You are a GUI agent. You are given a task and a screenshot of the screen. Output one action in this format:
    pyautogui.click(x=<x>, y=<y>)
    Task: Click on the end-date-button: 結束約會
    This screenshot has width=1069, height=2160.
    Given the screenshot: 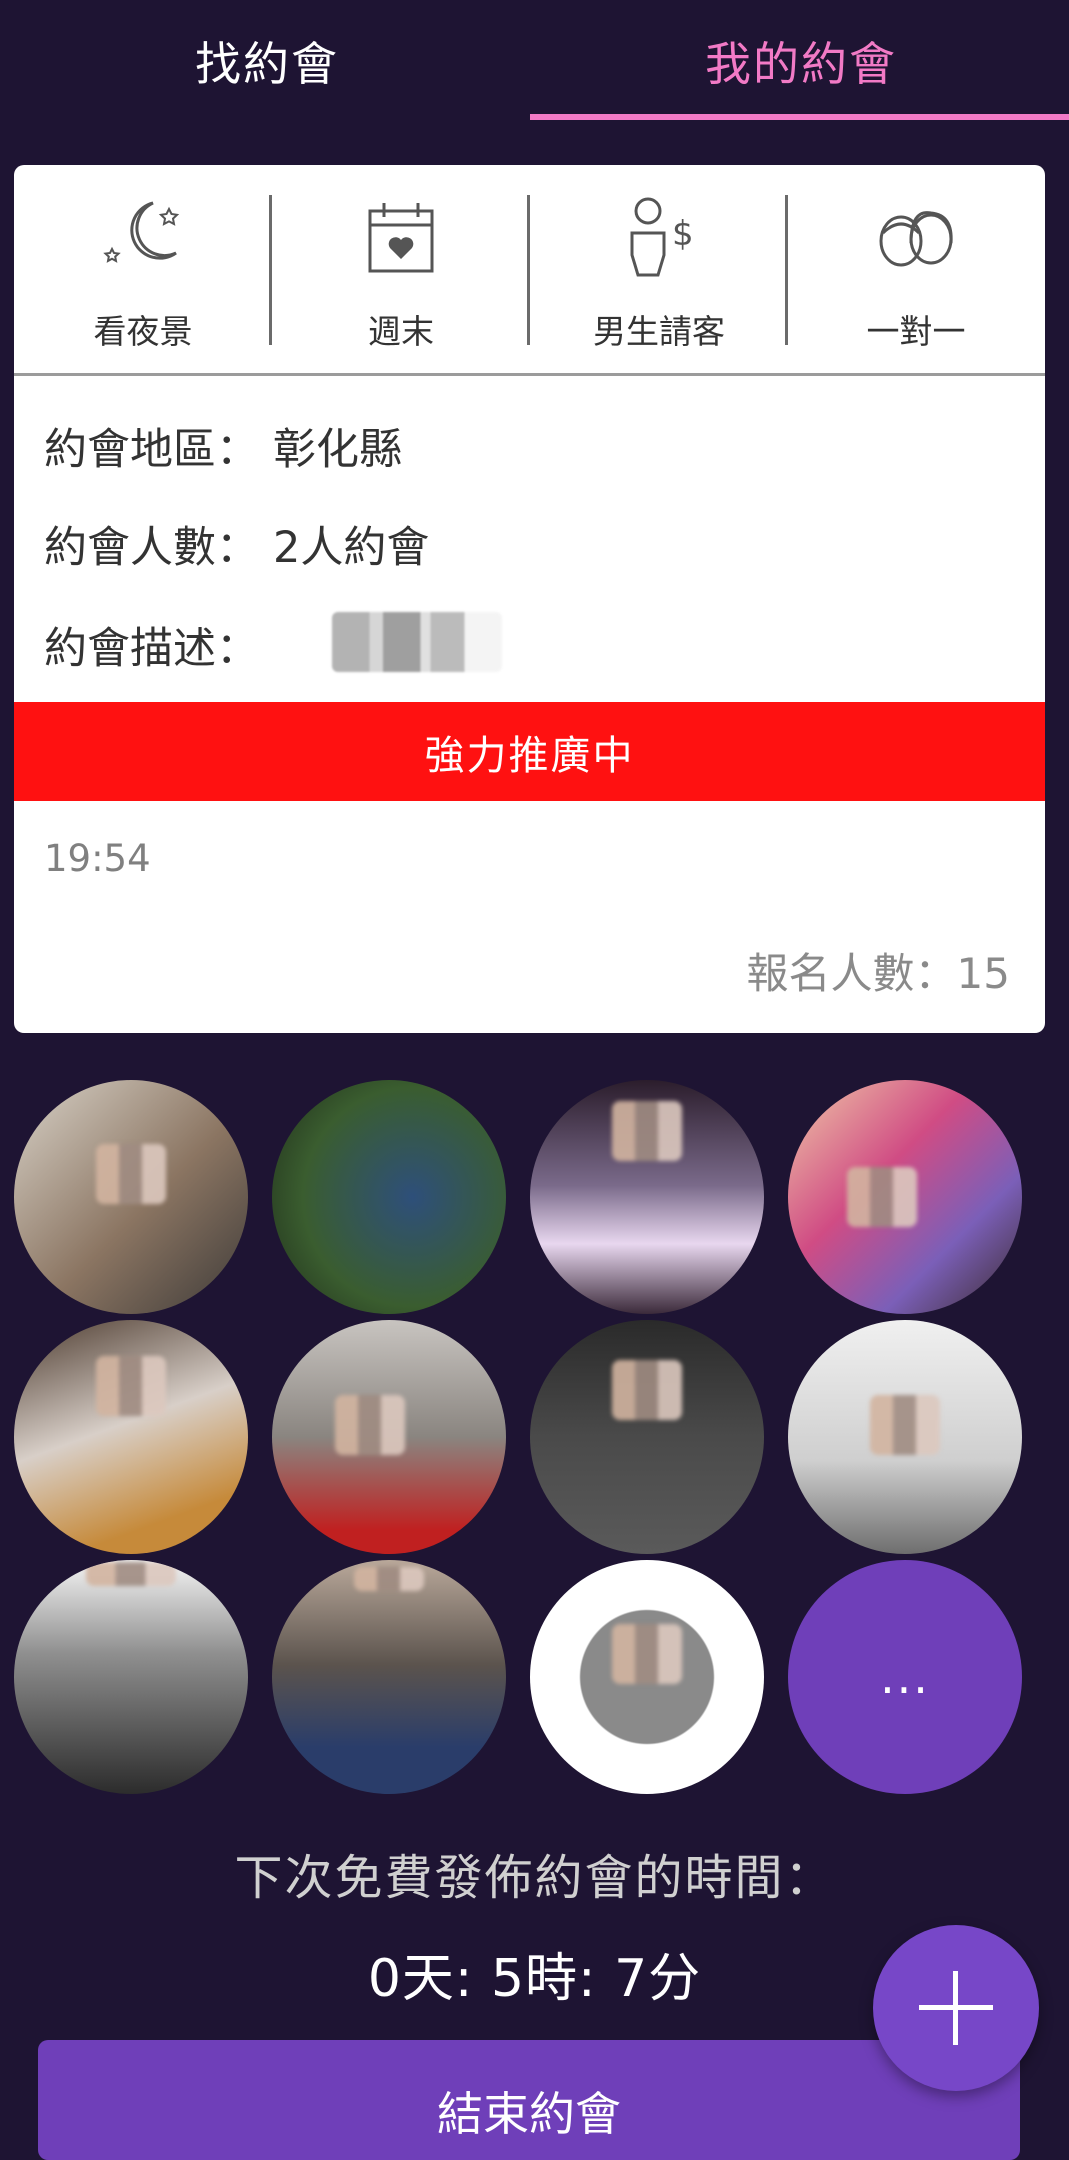 What is the action you would take?
    pyautogui.click(x=529, y=2100)
    